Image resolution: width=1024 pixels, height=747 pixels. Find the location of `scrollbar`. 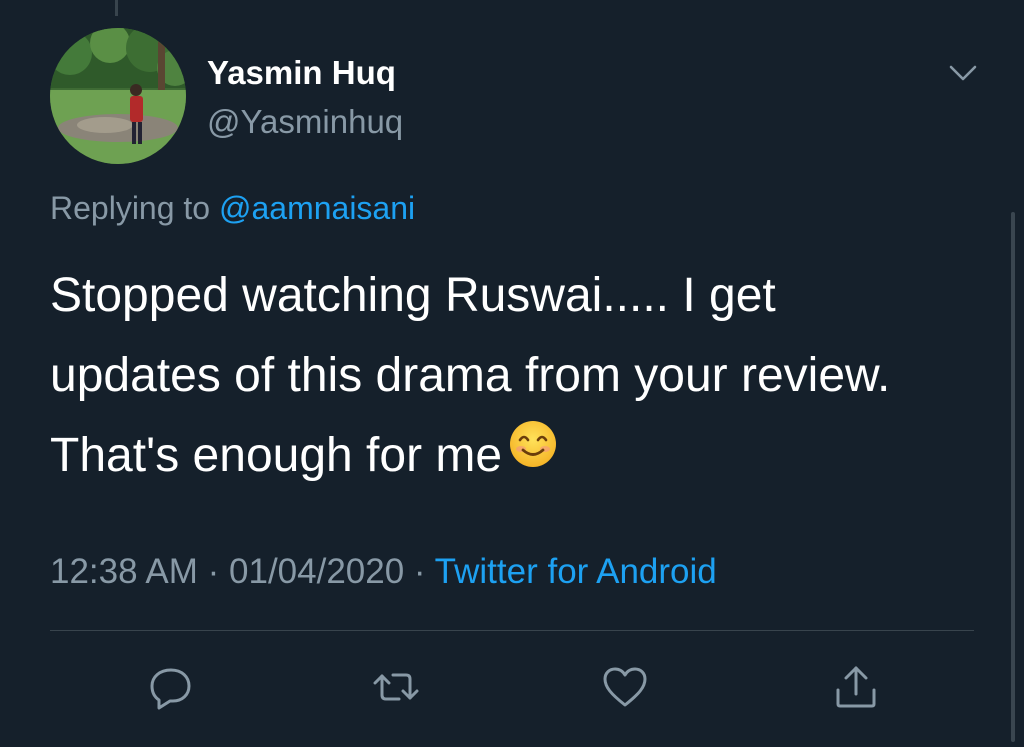

scrollbar is located at coordinates (1013, 477).